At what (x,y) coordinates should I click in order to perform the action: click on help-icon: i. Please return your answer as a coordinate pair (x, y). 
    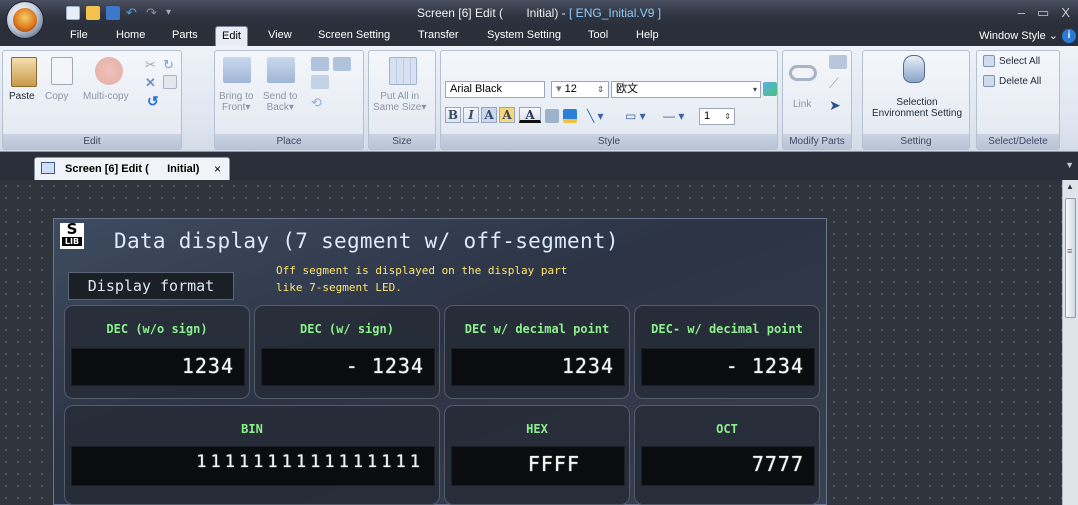
    Looking at the image, I should click on (1069, 36).